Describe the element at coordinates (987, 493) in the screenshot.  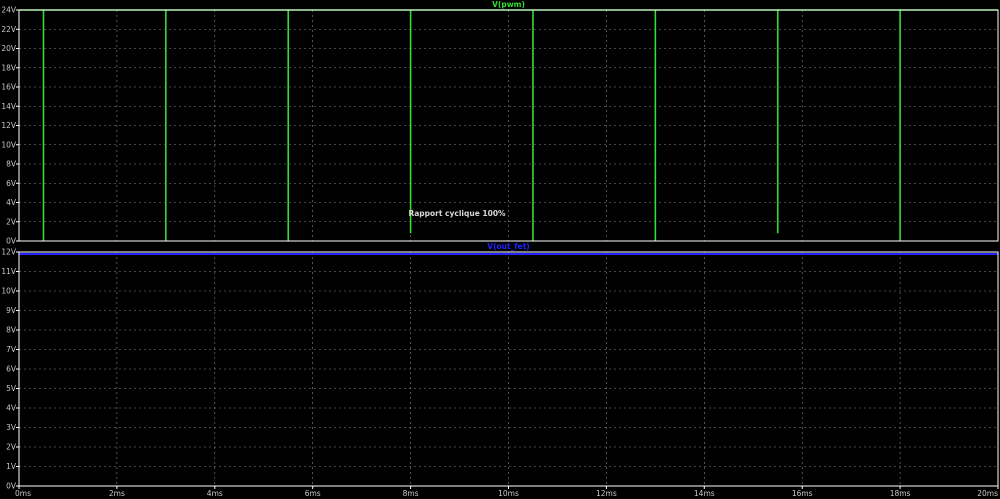
I see `x-tick-label: 20ms` at that location.